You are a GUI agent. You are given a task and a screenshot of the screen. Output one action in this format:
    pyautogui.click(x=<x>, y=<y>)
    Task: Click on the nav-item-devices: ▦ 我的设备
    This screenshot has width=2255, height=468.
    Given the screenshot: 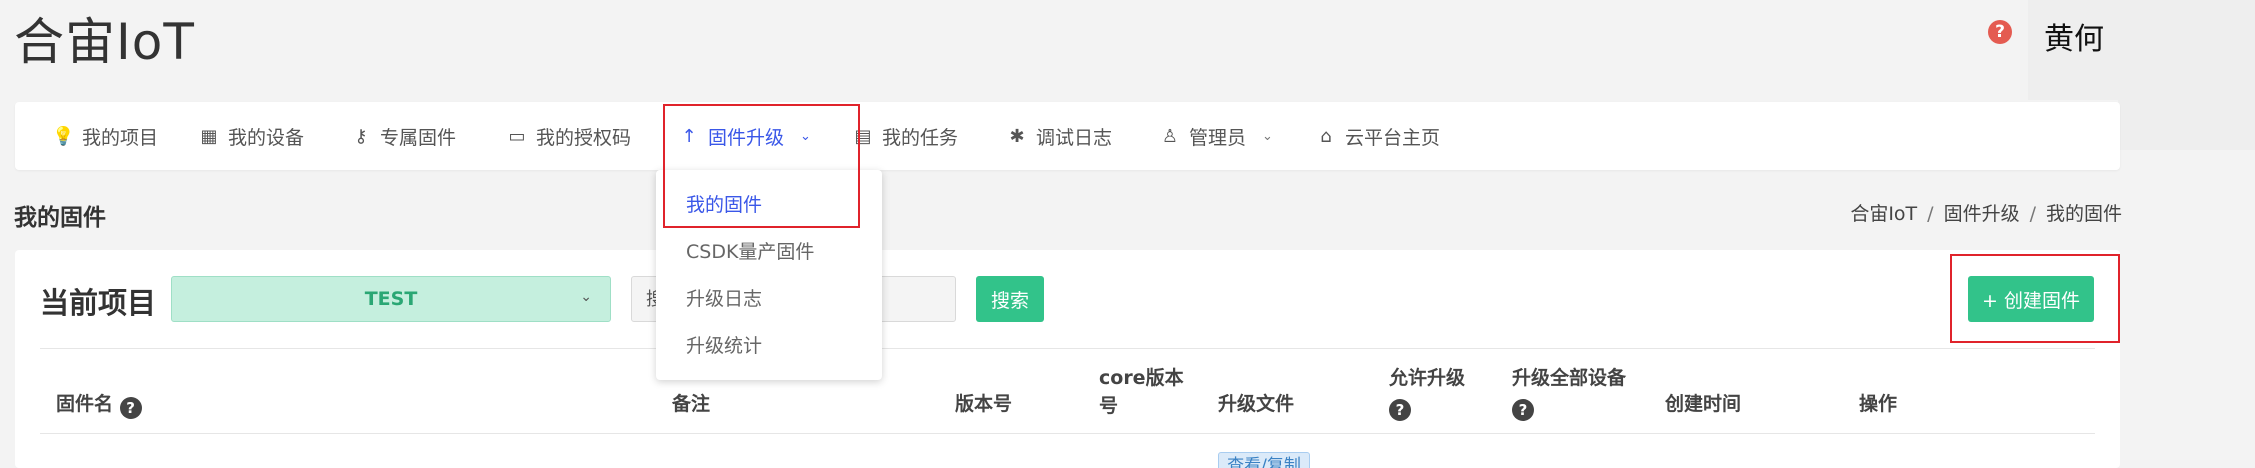 What is the action you would take?
    pyautogui.click(x=251, y=136)
    